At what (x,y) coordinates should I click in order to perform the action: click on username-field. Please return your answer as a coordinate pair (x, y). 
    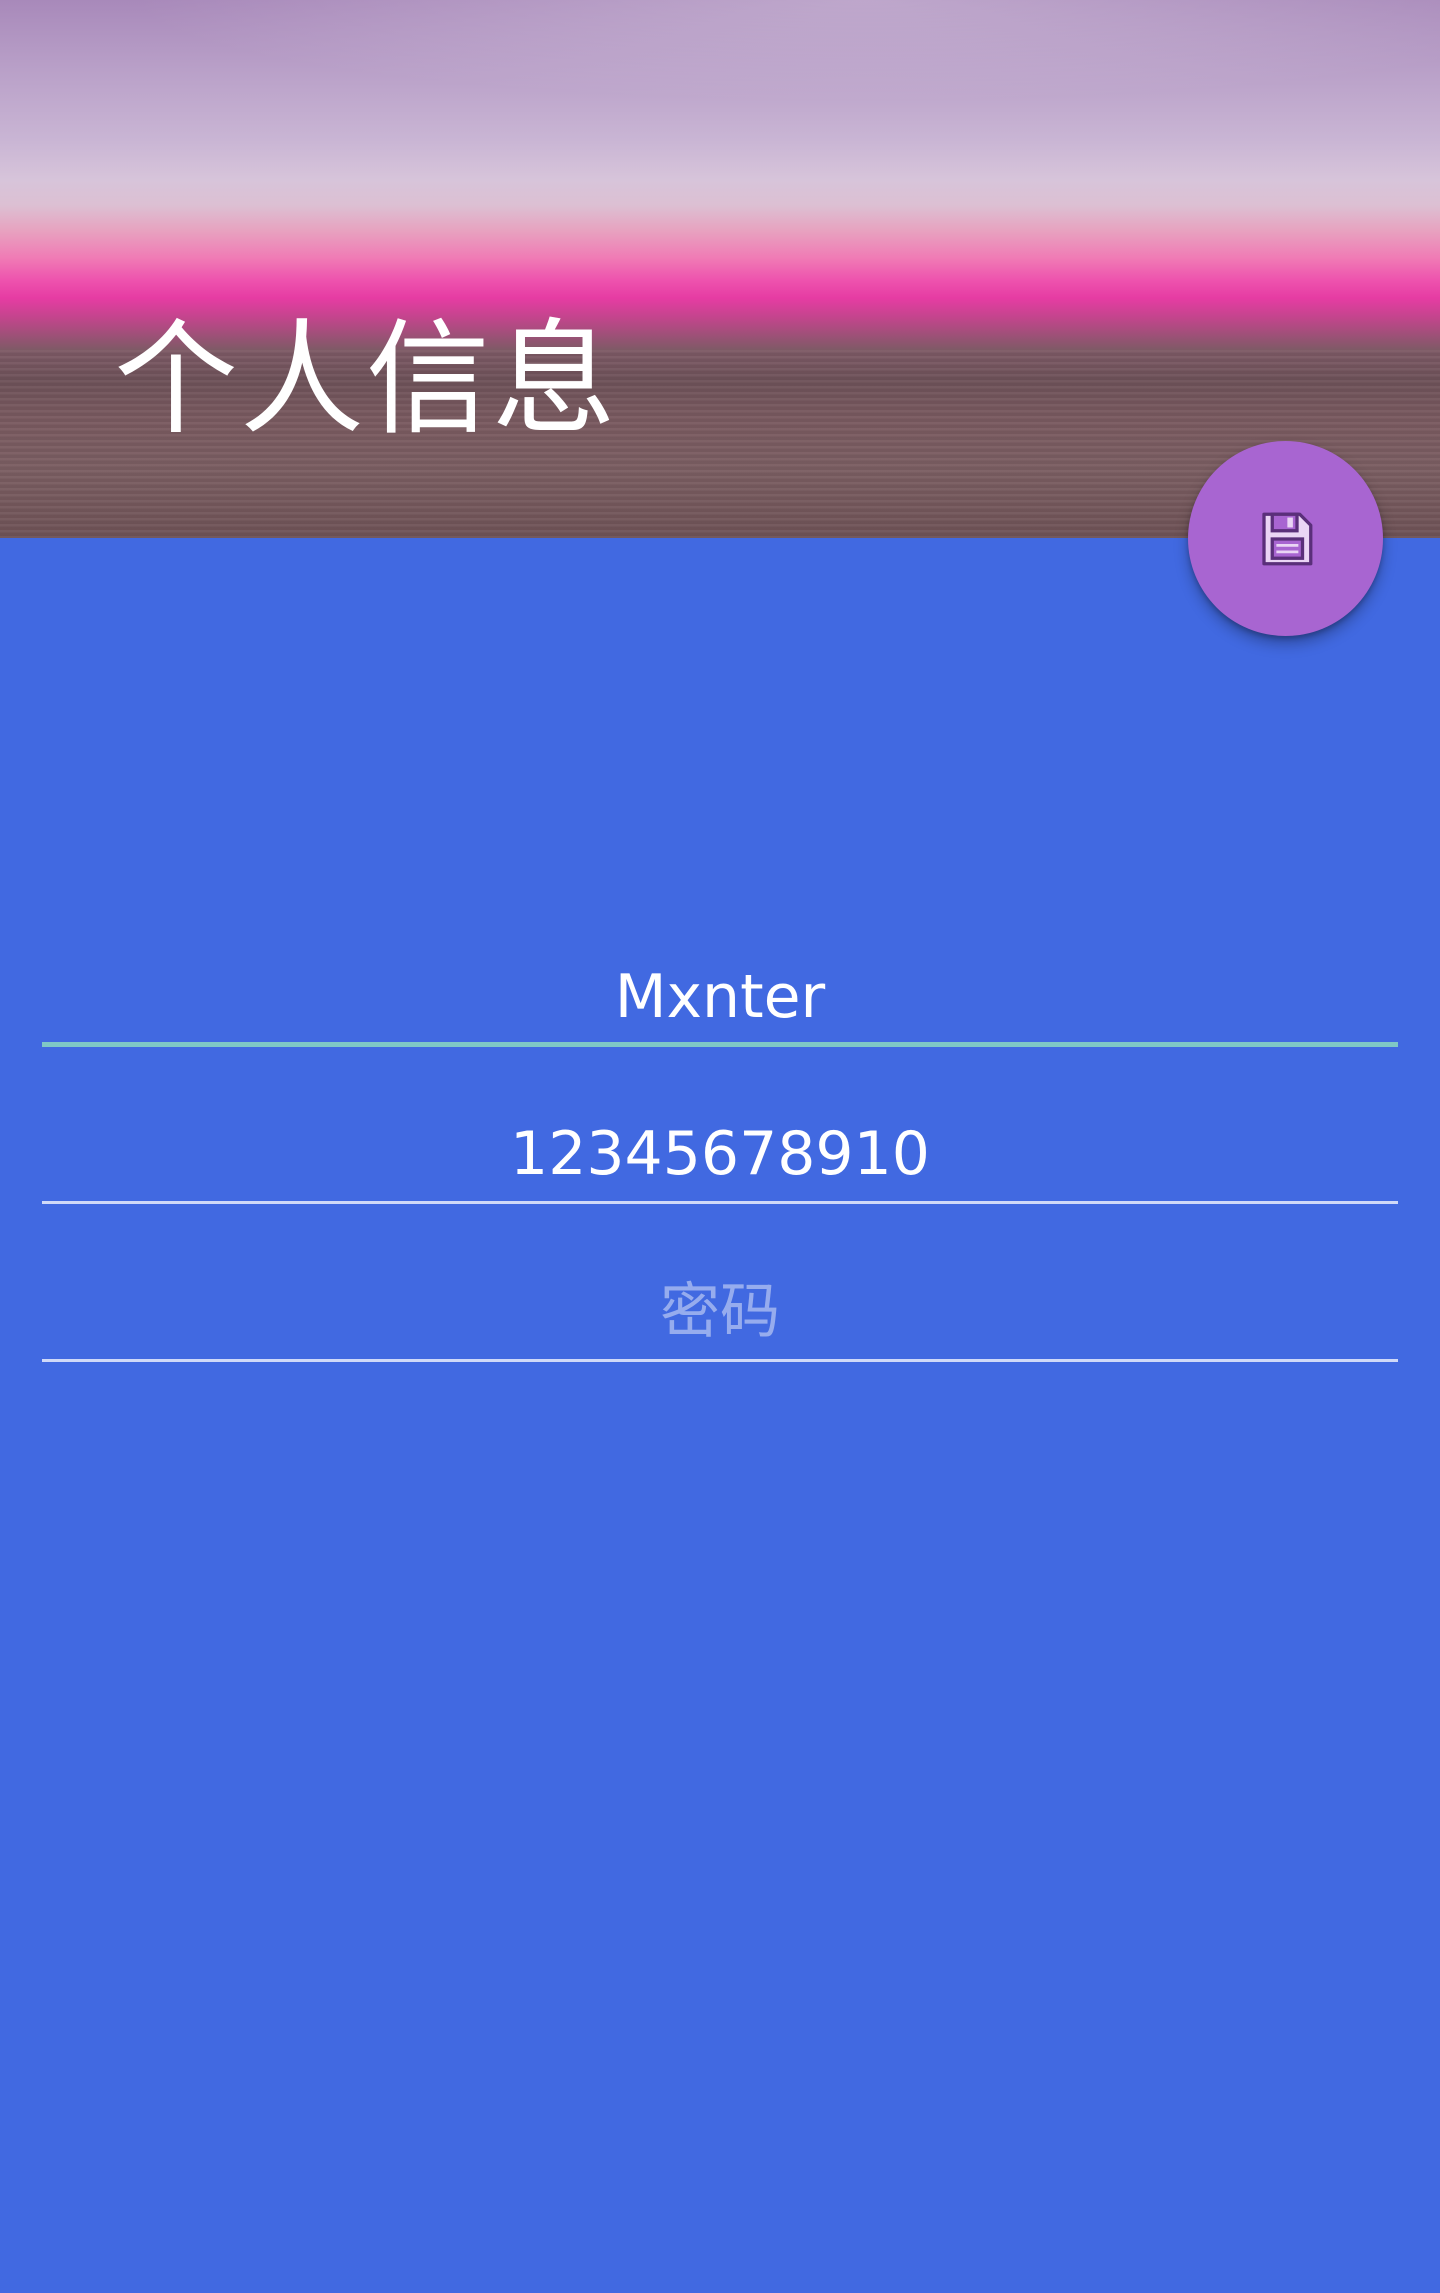
    Looking at the image, I should click on (720, 997).